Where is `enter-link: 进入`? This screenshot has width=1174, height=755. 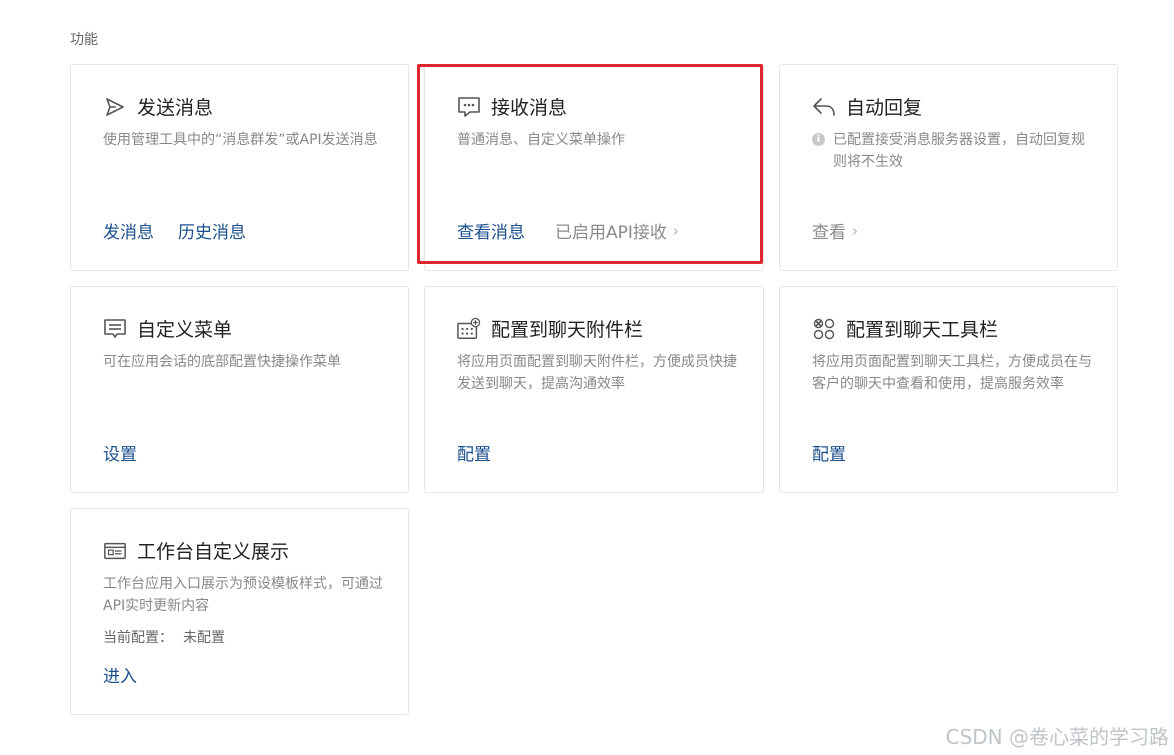
enter-link: 进入 is located at coordinates (120, 674).